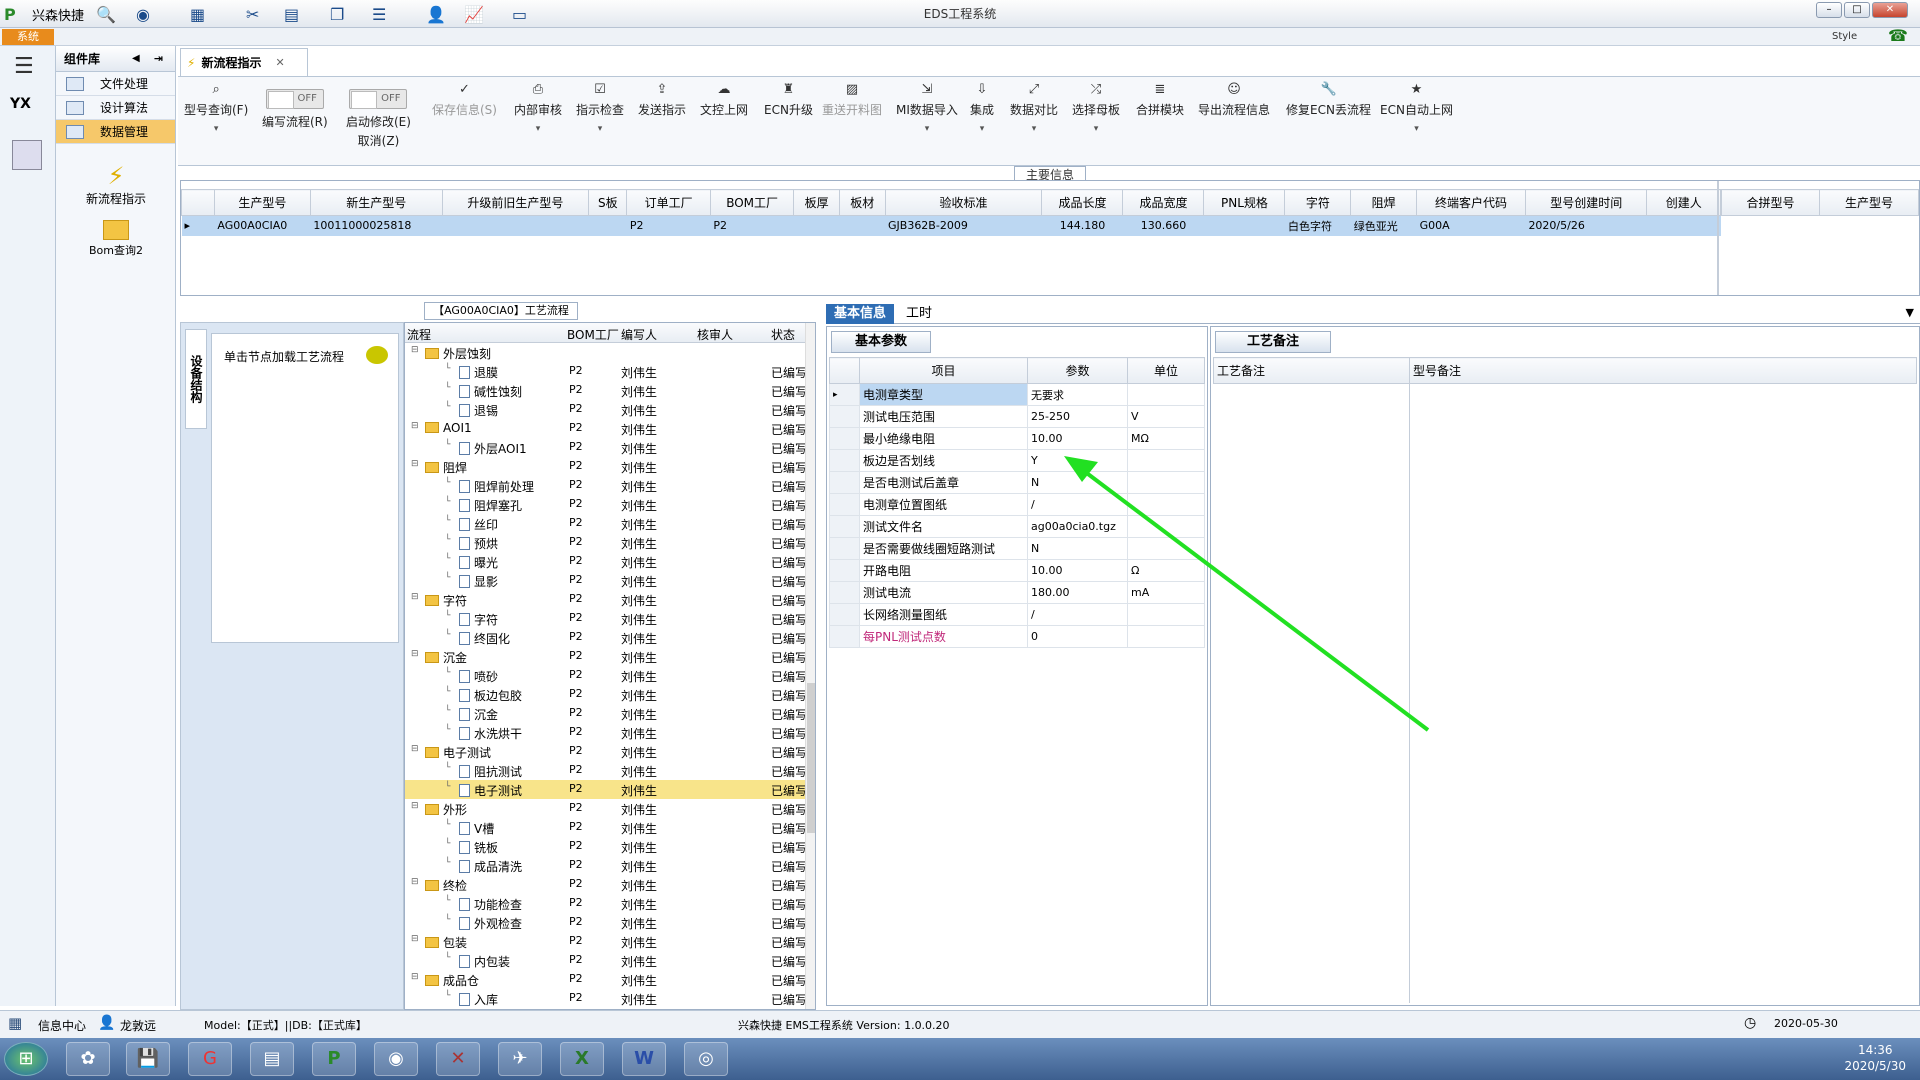 The height and width of the screenshot is (1080, 1920). I want to click on arrow-shaft, so click(1254, 599).